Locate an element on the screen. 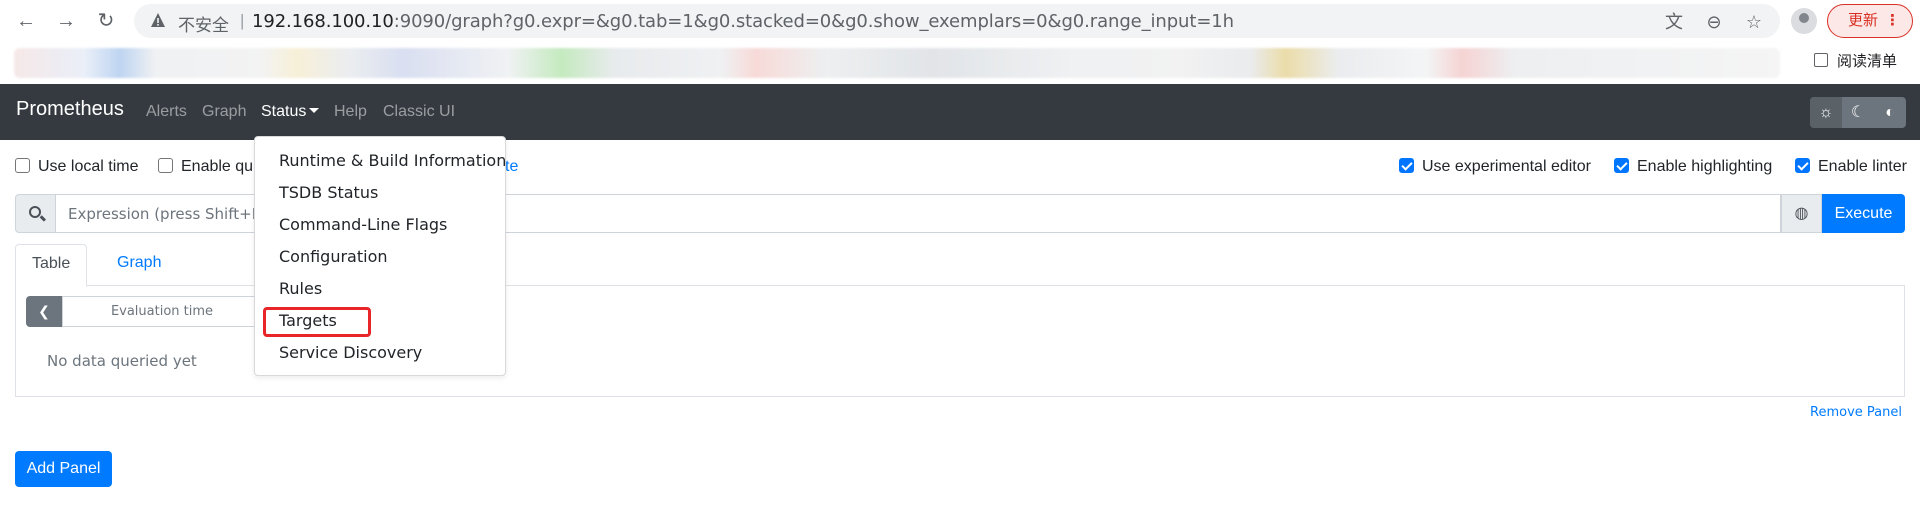 This screenshot has width=1920, height=508. tab-graph: Graph is located at coordinates (139, 265).